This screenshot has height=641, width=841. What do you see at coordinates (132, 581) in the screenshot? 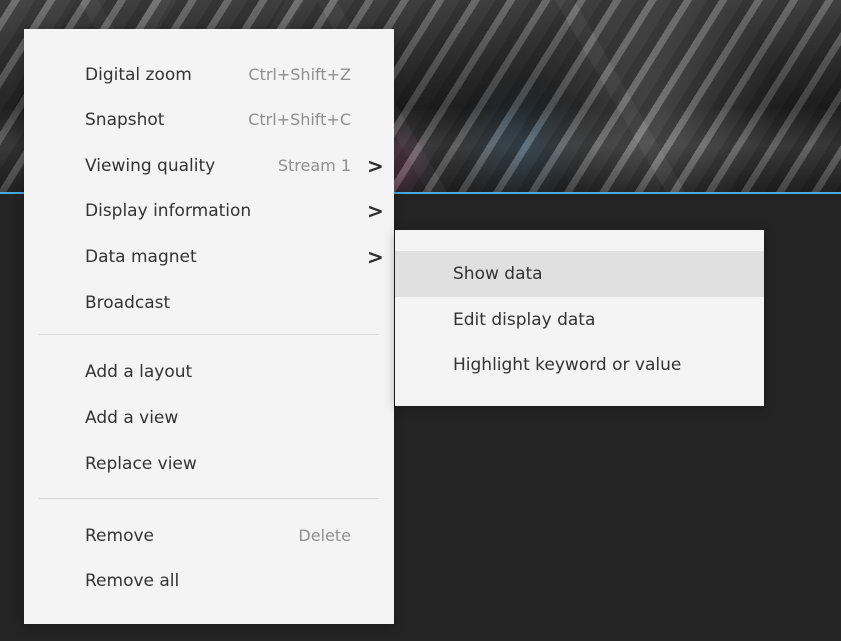
I see `menu-item-label: Remove all` at bounding box center [132, 581].